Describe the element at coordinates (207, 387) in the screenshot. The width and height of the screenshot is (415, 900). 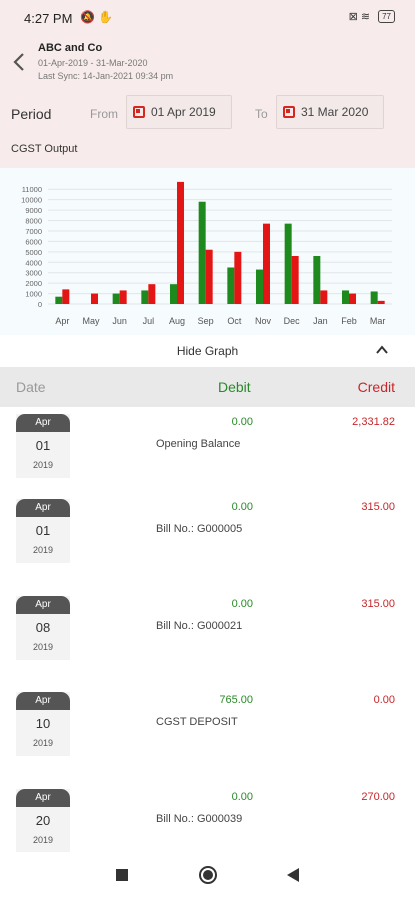
I see `table-header: Date Debit Credit` at that location.